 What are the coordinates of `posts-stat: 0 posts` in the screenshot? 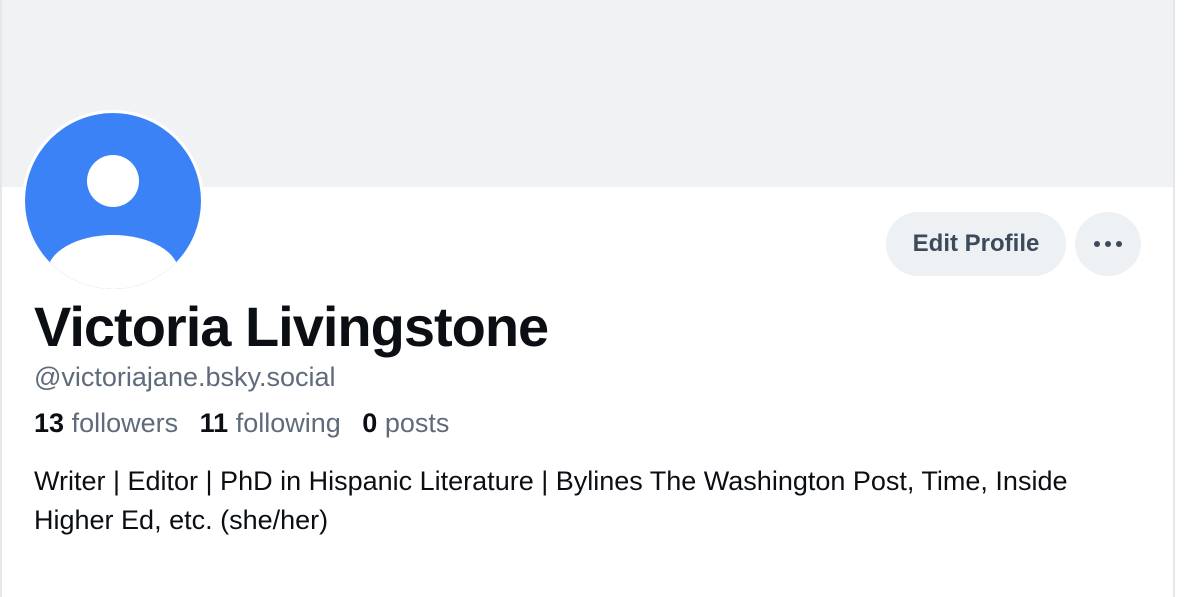 It's located at (405, 423).